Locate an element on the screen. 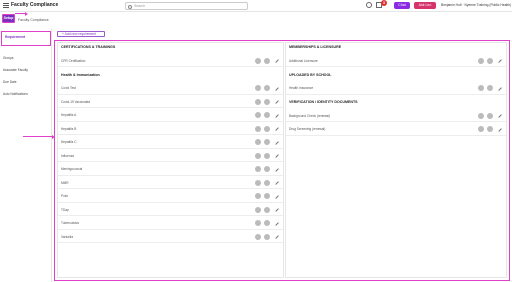 The height and width of the screenshot is (282, 512). sidebar-item-groups: Groups is located at coordinates (8, 58).